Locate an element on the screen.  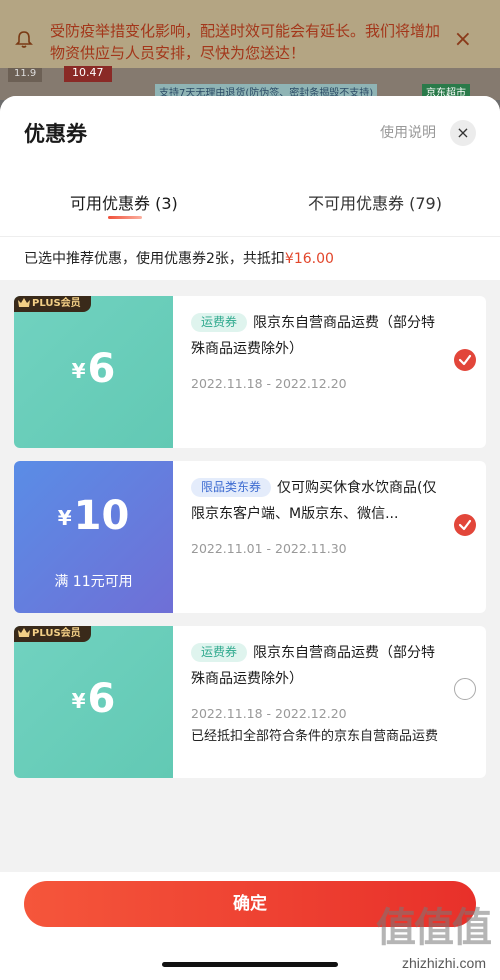
watermark-url: zhizhizhi.com is located at coordinates (443, 963).